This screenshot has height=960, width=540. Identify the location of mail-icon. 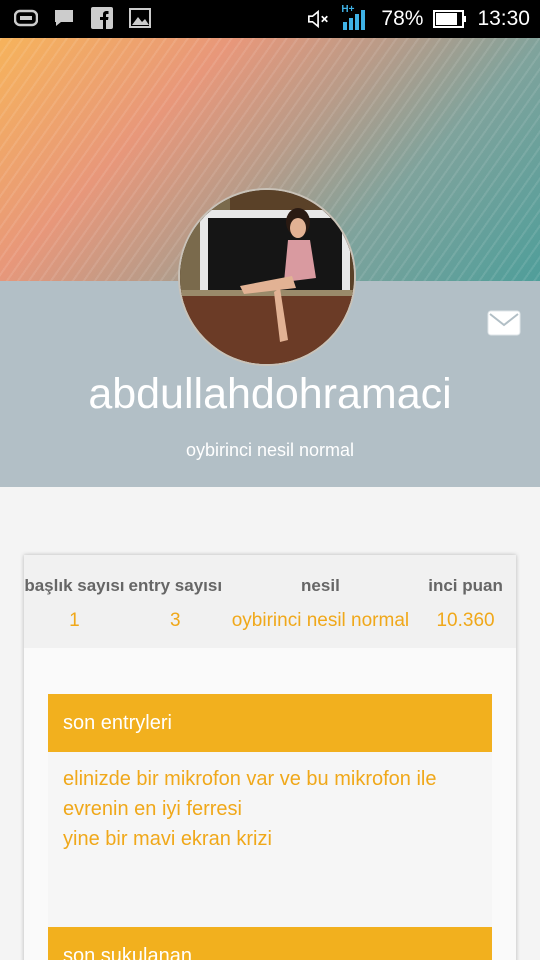
(504, 323).